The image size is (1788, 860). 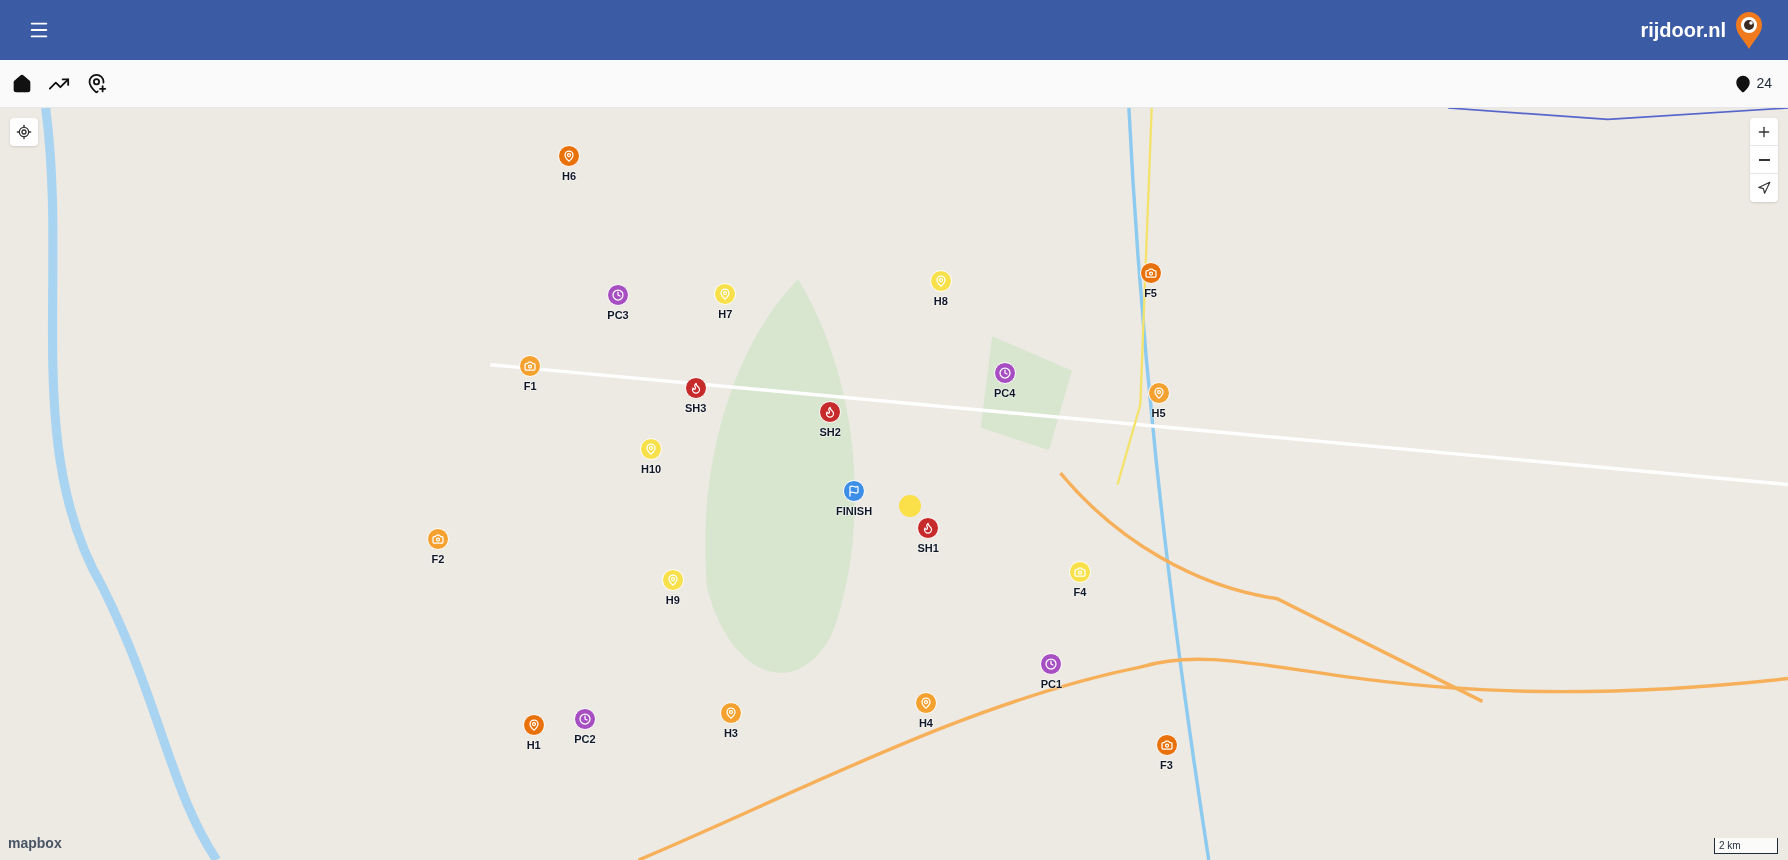 I want to click on marker-count: 24, so click(x=1764, y=83).